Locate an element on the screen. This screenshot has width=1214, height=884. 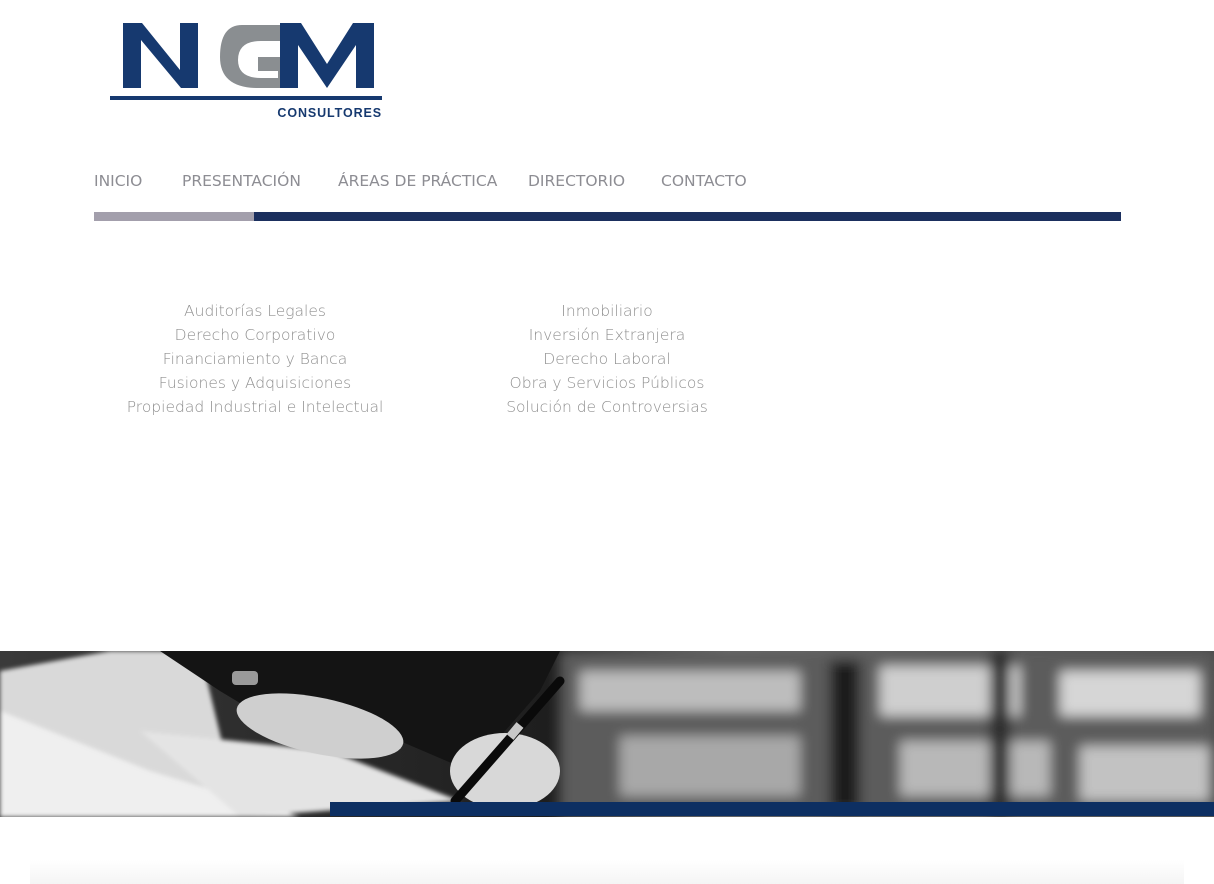
practice-area-link: Derecho Laboral is located at coordinates (607, 360).